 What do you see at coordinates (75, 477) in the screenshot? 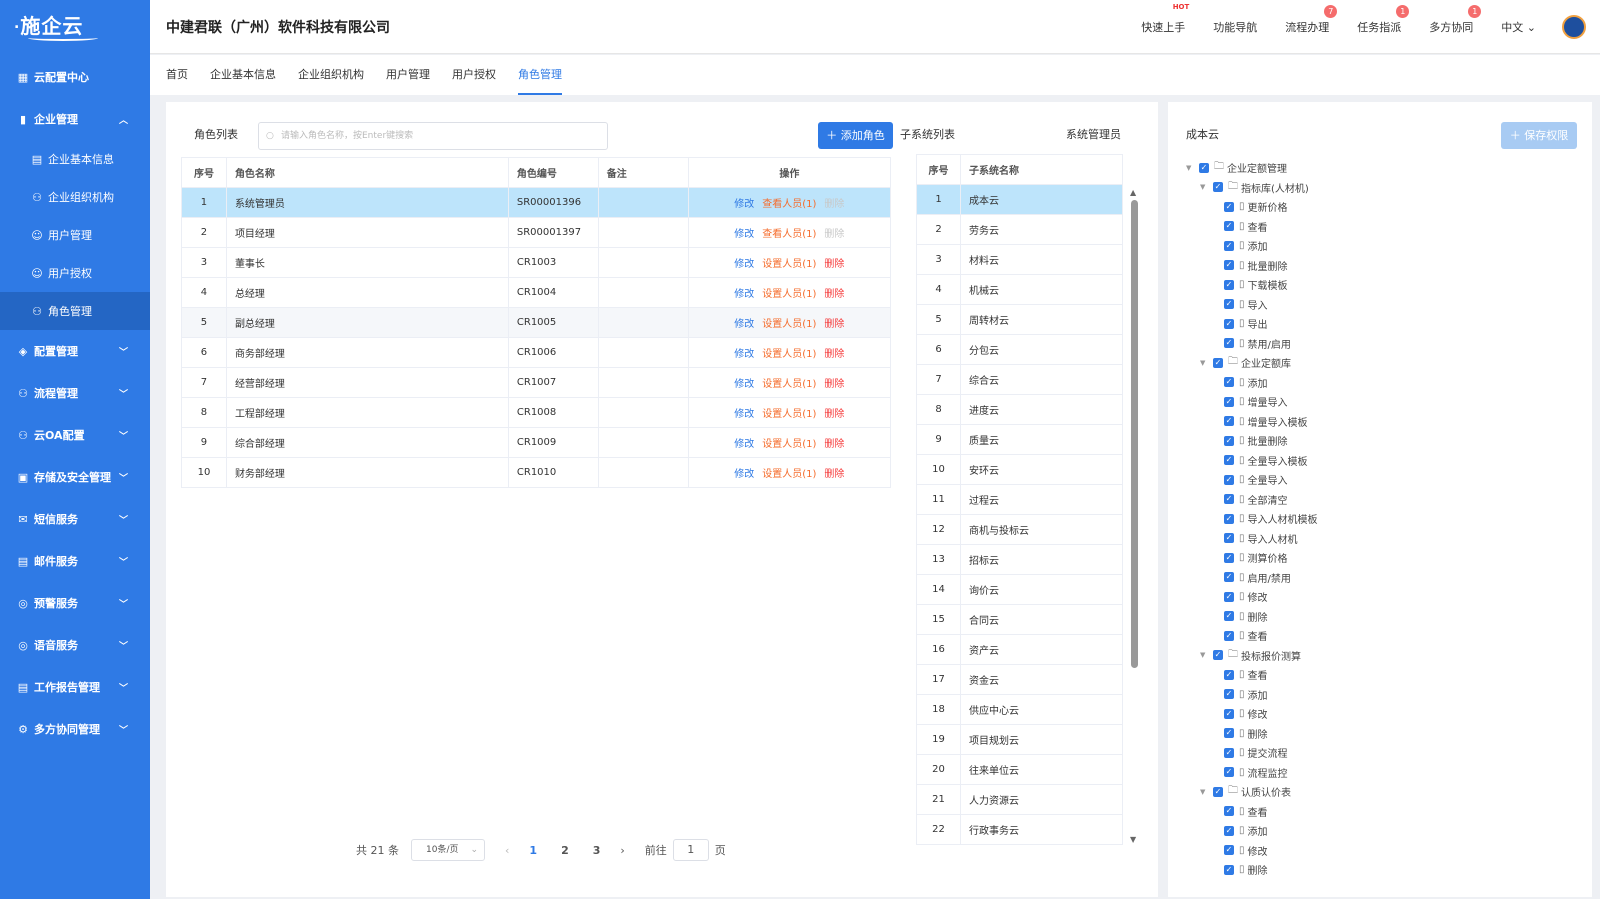
I see `sidebar-item: ▣ 存储及安全管理 ﹀` at bounding box center [75, 477].